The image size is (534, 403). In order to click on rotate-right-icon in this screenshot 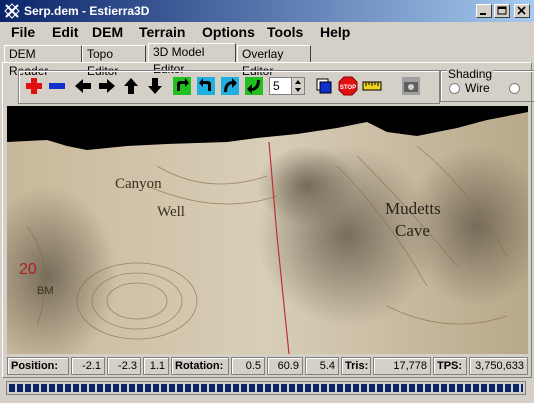, I will do `click(182, 86)`.